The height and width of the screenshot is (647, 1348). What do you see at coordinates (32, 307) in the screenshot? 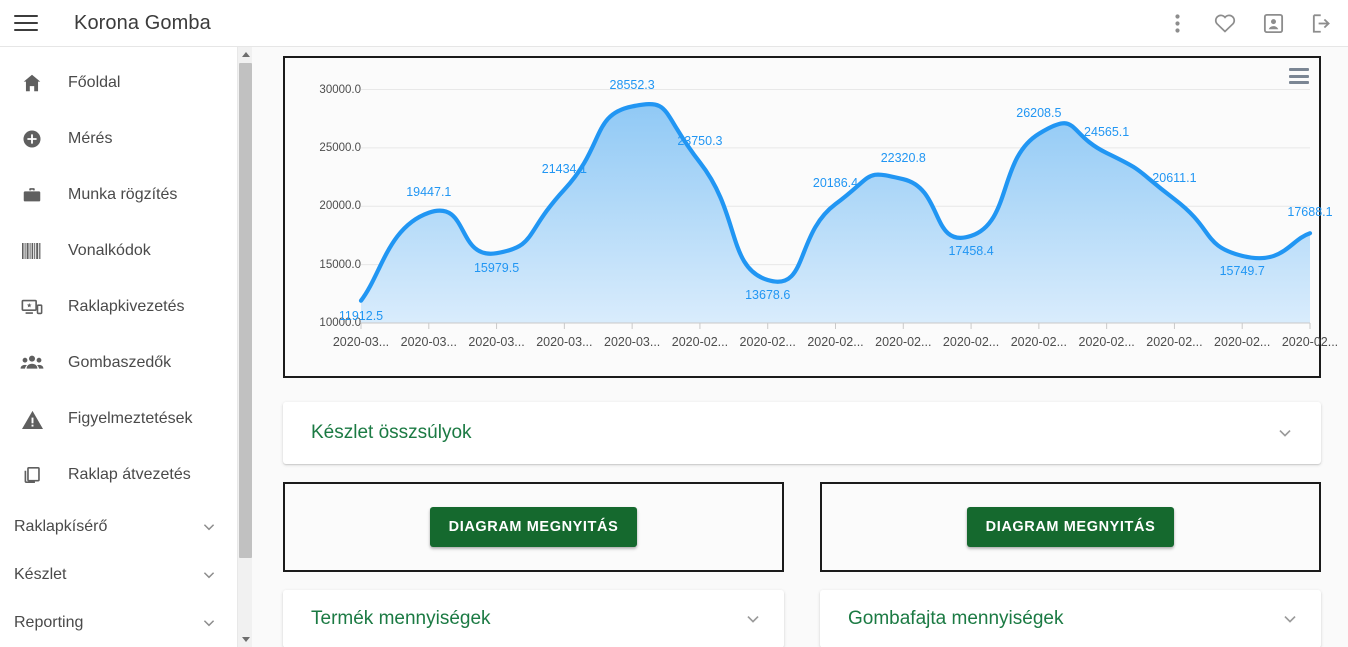
I see `devices-icon` at bounding box center [32, 307].